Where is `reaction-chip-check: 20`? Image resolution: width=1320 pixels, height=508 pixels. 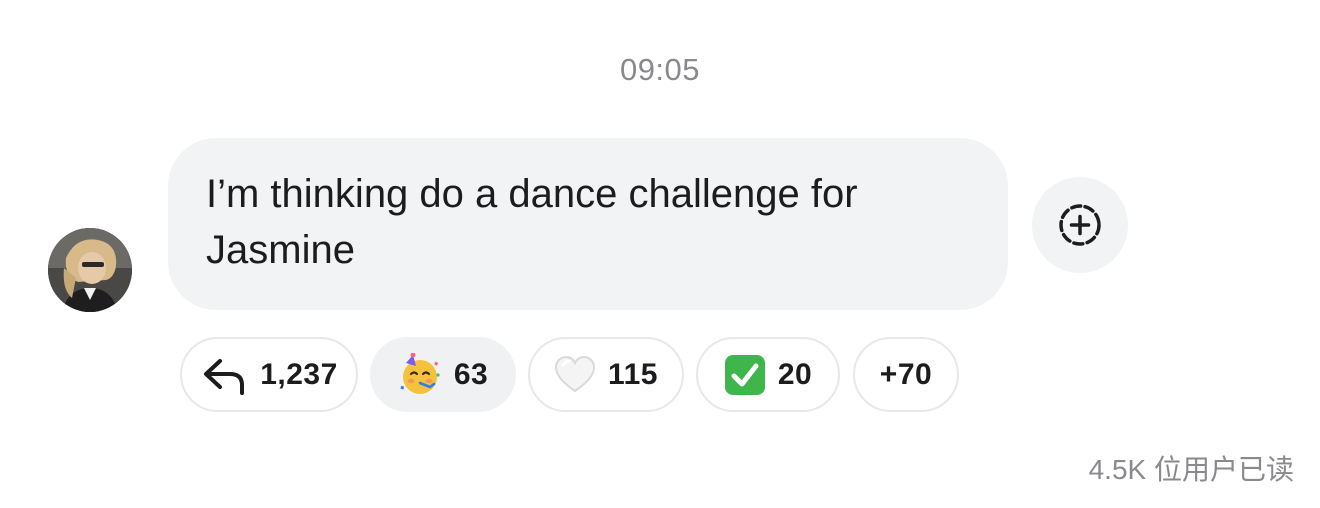 reaction-chip-check: 20 is located at coordinates (768, 374).